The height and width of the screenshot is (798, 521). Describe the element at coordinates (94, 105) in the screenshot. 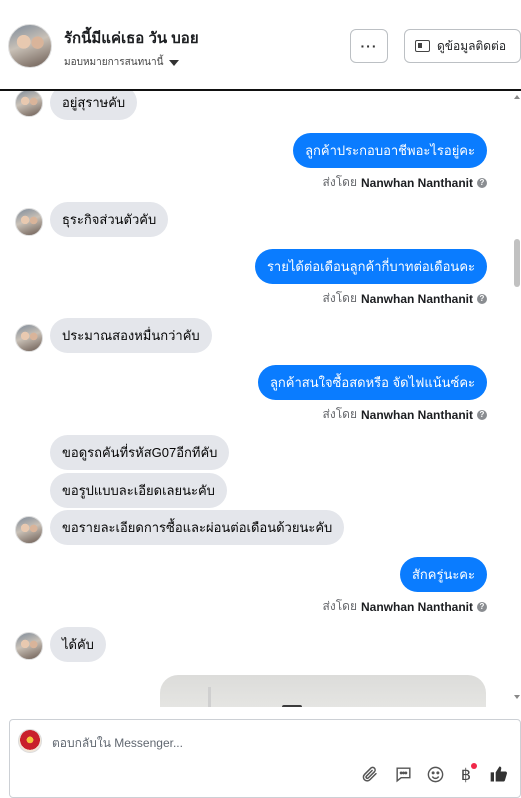

I see `incoming-message: อยู่สุราษคับ` at that location.